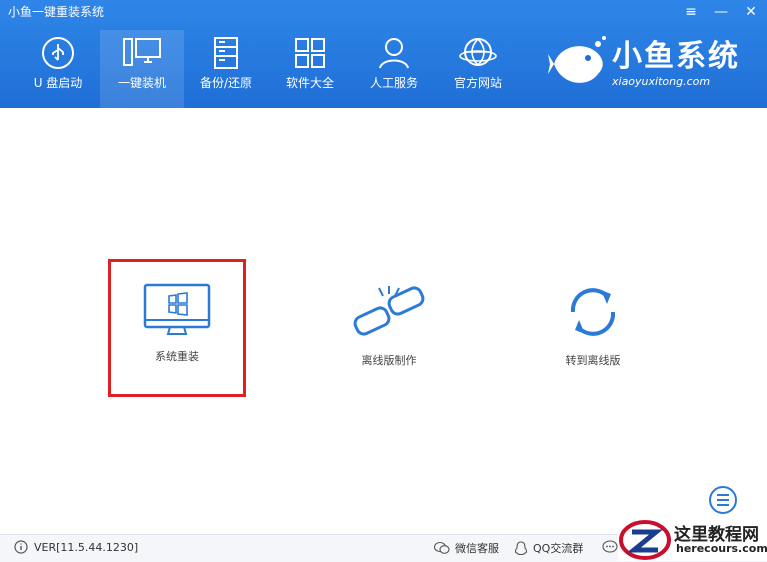  What do you see at coordinates (558, 548) in the screenshot?
I see `qq-label: QQ交流群` at bounding box center [558, 548].